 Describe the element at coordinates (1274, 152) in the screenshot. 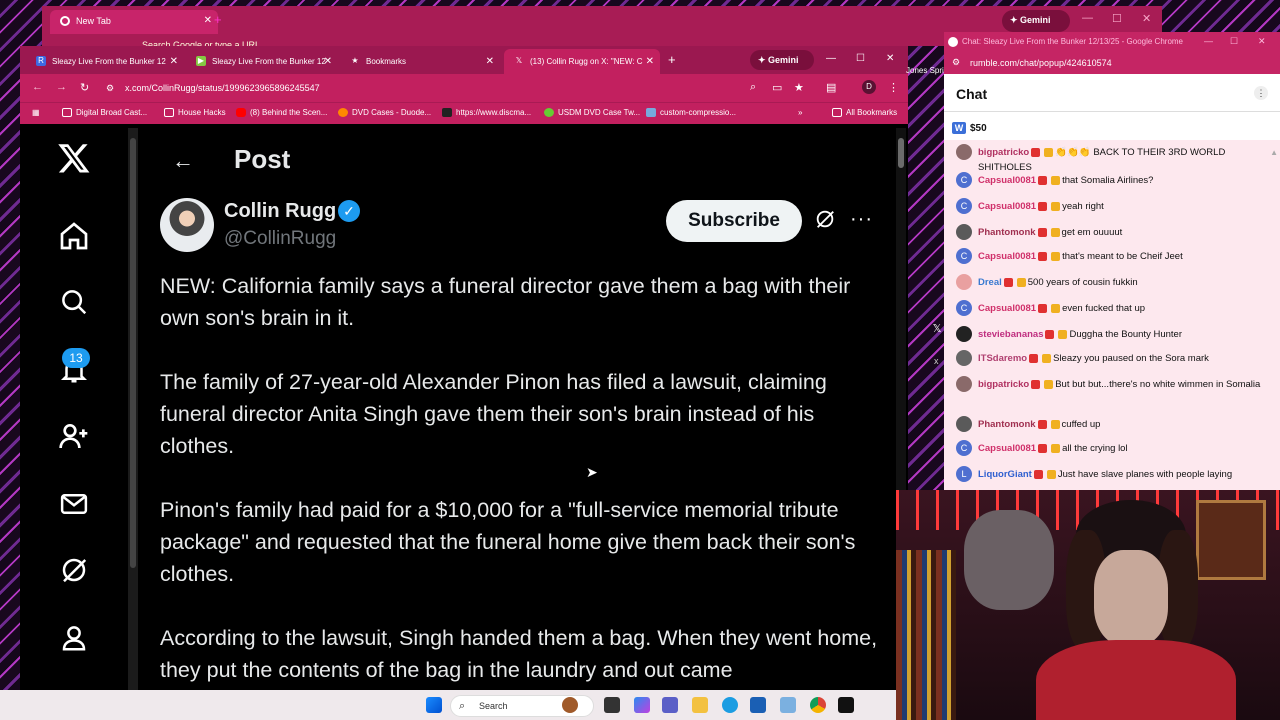

I see `chat-scroll-up-icon: ▲` at that location.